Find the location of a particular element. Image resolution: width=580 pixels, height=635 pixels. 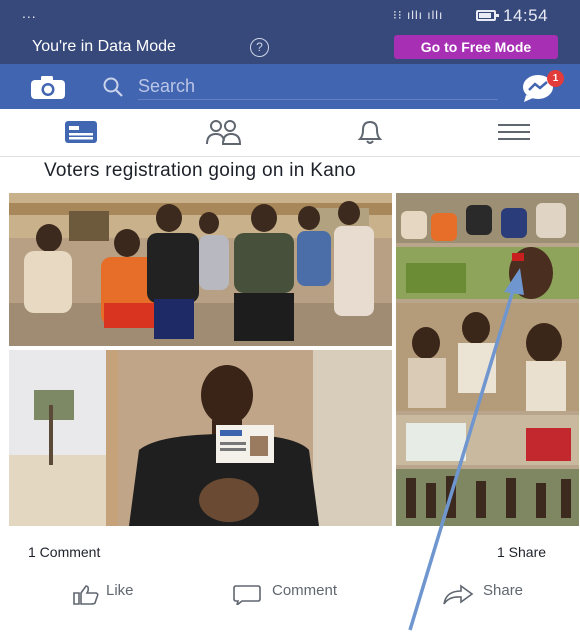

clock: 14:54 is located at coordinates (526, 15).